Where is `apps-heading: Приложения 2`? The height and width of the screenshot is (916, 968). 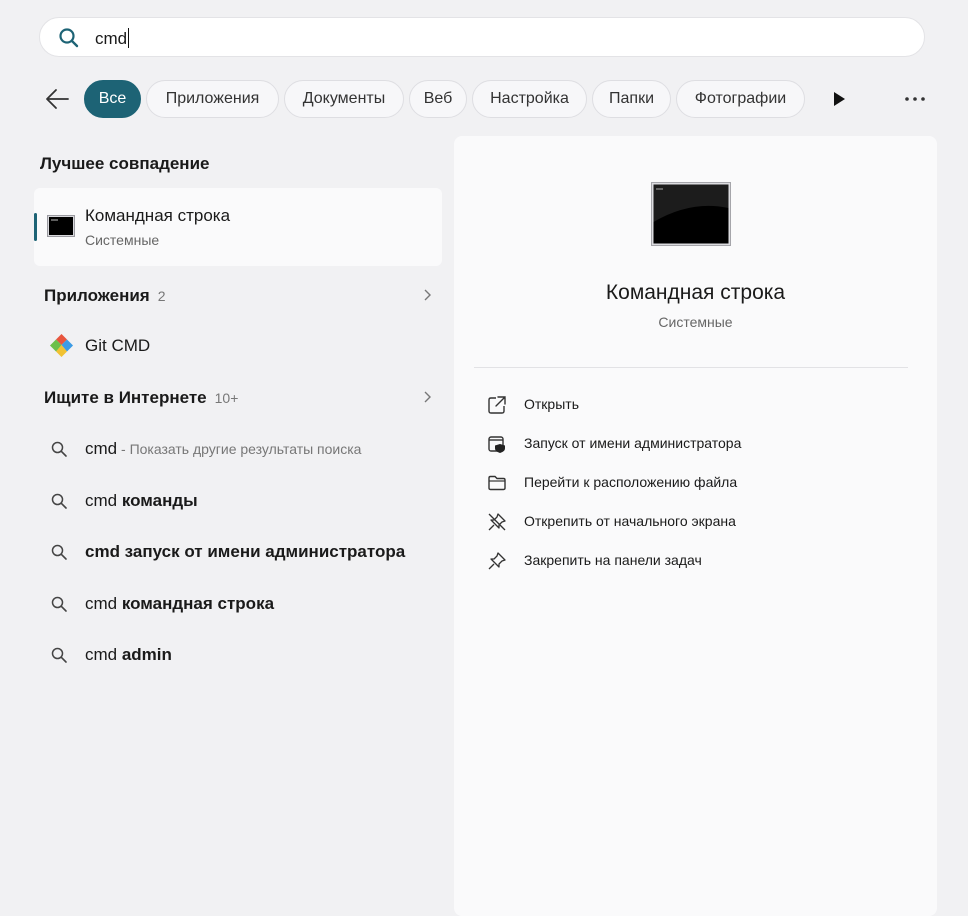 apps-heading: Приложения 2 is located at coordinates (105, 296).